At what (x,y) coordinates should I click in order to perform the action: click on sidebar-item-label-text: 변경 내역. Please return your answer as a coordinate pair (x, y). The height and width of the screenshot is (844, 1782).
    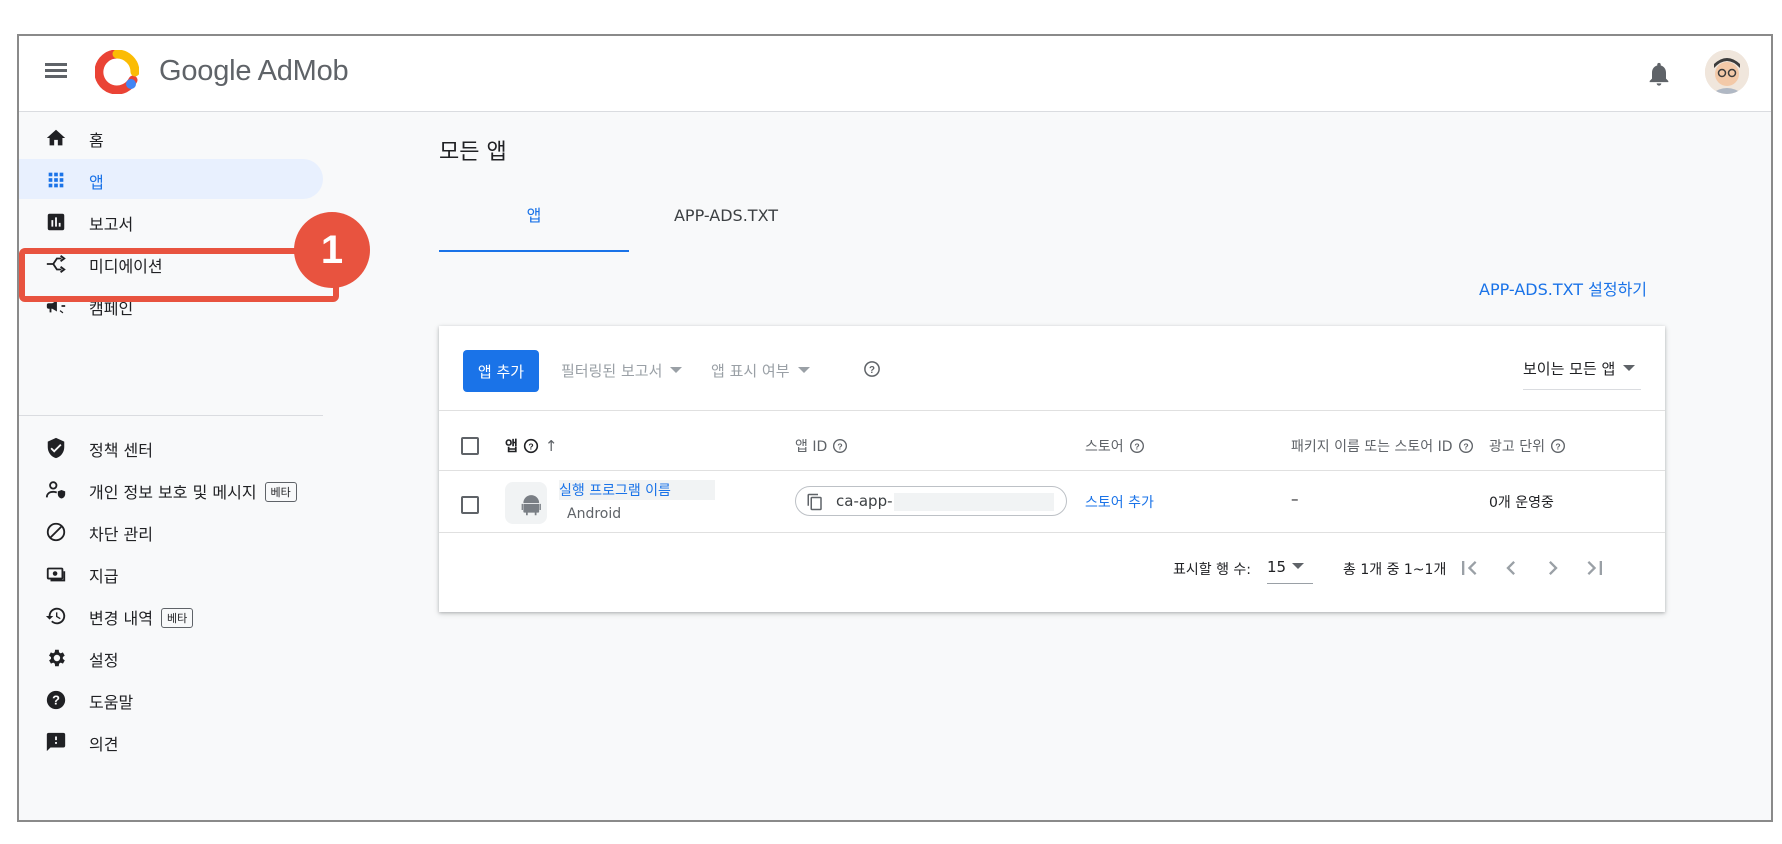
    Looking at the image, I should click on (121, 618).